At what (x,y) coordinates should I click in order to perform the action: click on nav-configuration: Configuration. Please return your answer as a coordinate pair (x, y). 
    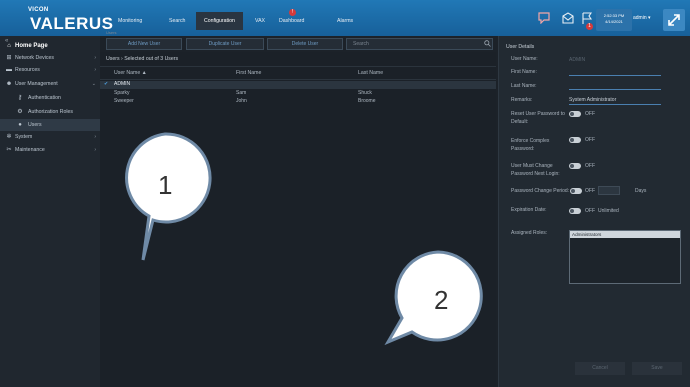
    Looking at the image, I should click on (219, 21).